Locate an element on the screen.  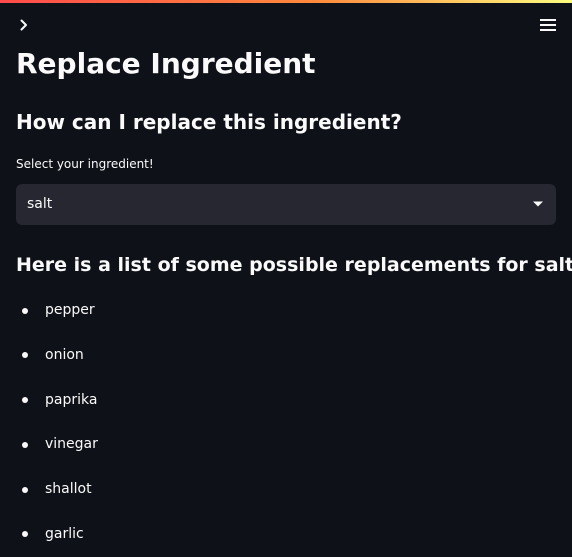
page-title: Replace Ingredient is located at coordinates (166, 63).